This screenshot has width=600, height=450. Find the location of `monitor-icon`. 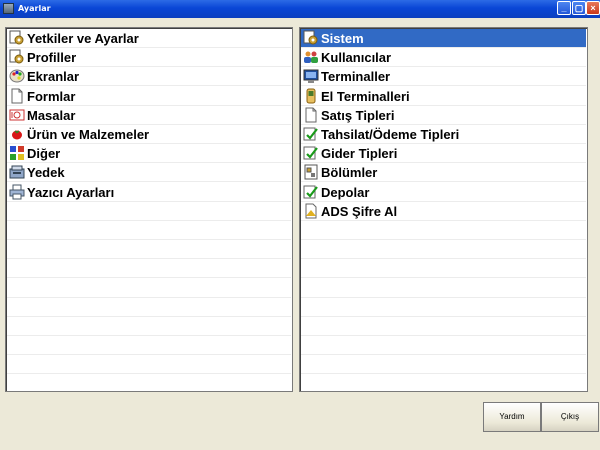

monitor-icon is located at coordinates (311, 76).